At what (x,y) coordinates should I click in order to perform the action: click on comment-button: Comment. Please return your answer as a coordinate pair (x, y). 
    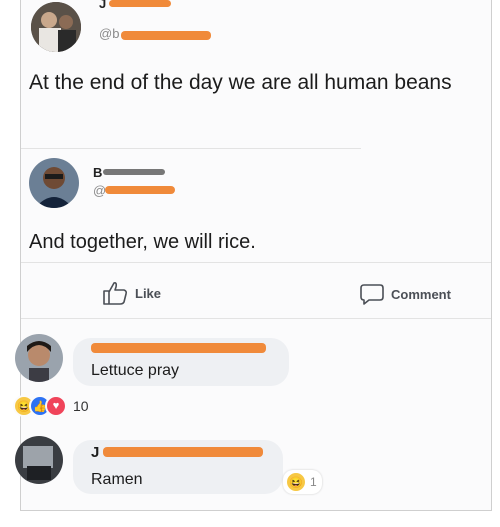
    Looking at the image, I should click on (405, 294).